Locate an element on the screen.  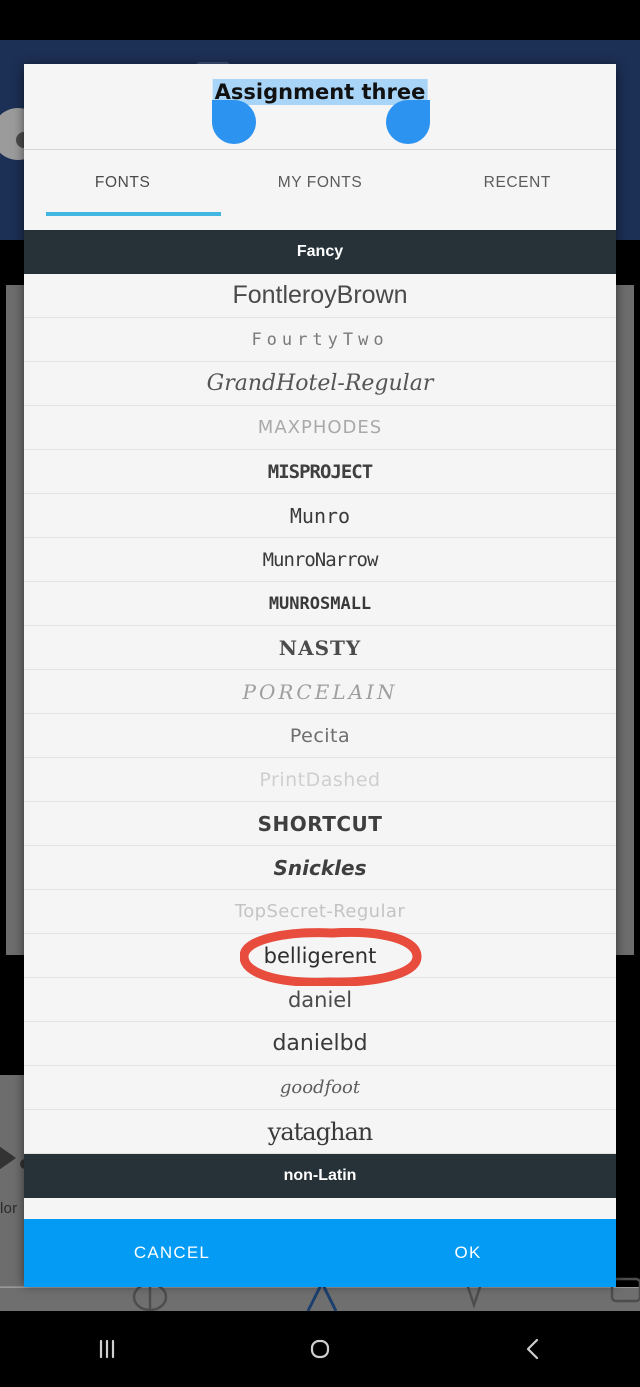
font-list-item: PrintDashed is located at coordinates (320, 780).